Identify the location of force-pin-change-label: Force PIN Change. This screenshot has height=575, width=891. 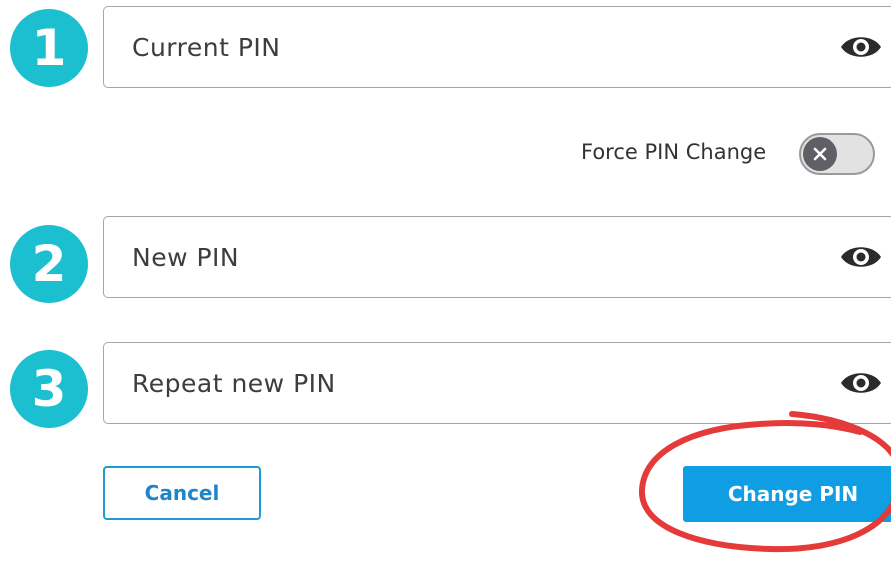
(674, 152).